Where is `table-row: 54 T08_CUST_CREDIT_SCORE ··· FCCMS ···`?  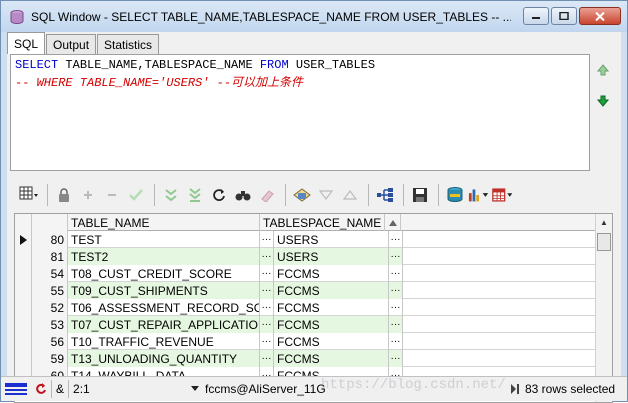 table-row: 54 T08_CUST_CREDIT_SCORE ··· FCCMS ··· is located at coordinates (313, 273).